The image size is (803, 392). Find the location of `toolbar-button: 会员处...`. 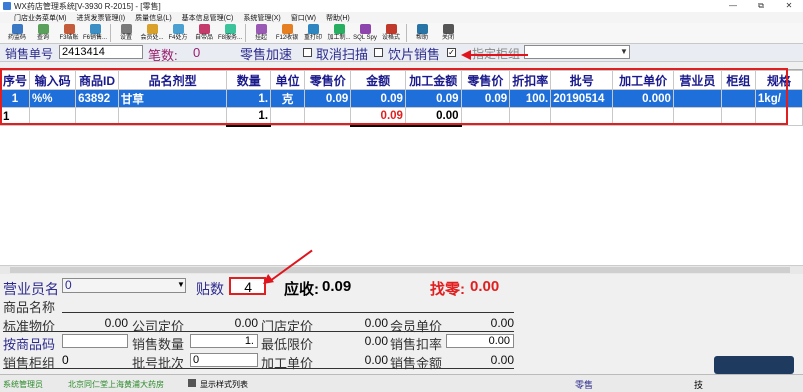

toolbar-button: 会员处... is located at coordinates (152, 33).